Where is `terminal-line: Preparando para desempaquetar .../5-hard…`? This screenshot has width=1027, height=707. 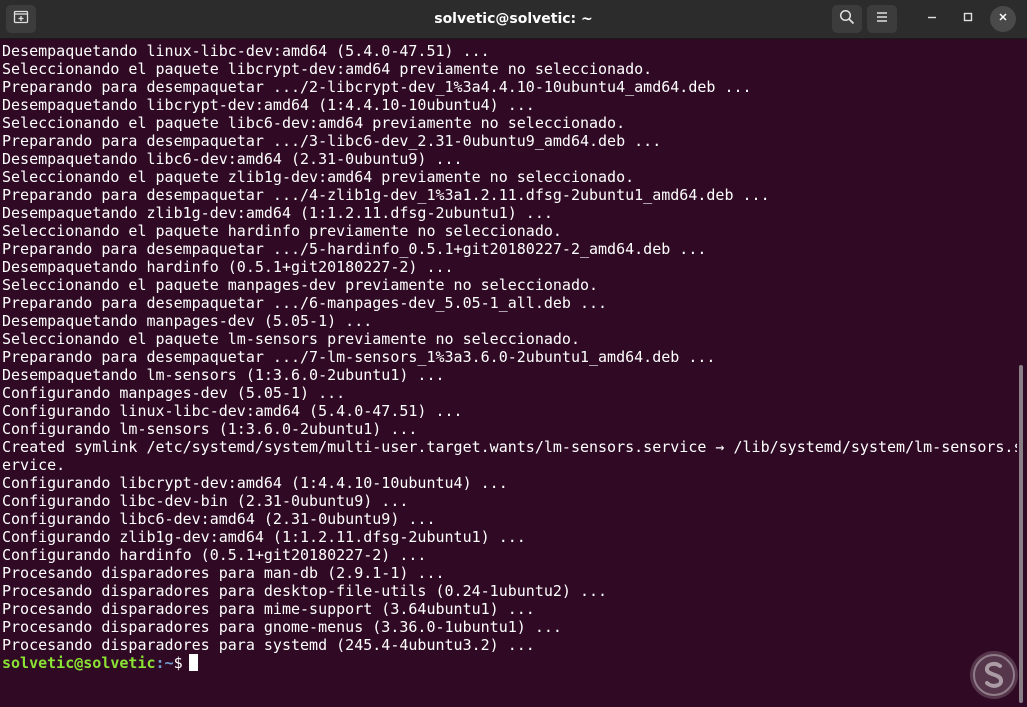 terminal-line: Preparando para desempaquetar .../5-hard… is located at coordinates (354, 249).